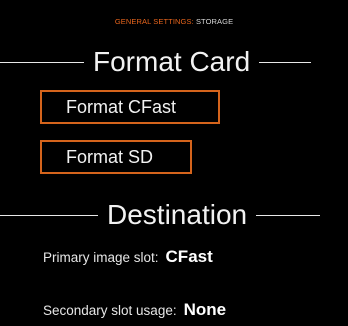 Image resolution: width=348 pixels, height=326 pixels. I want to click on primary-image-slot-label: Primary image slot:, so click(101, 257).